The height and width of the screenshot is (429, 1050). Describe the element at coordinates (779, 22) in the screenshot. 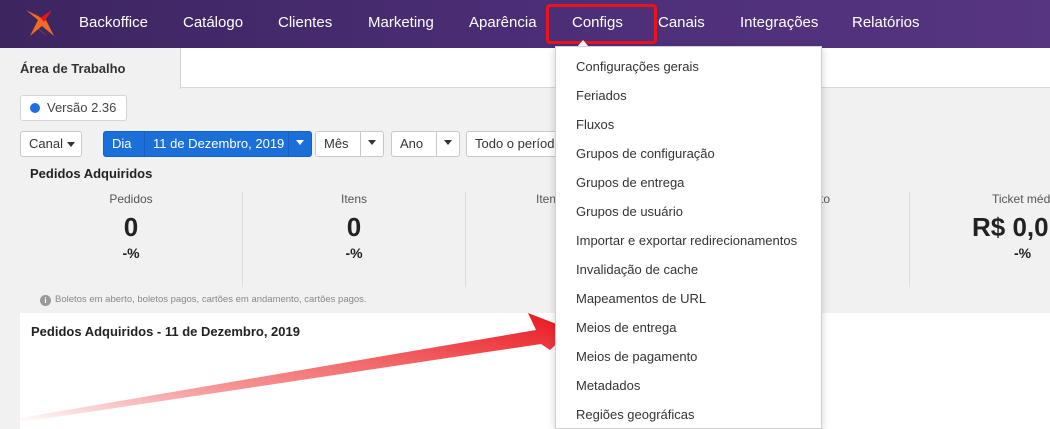

I see `nav-integracoes: Integrações` at that location.